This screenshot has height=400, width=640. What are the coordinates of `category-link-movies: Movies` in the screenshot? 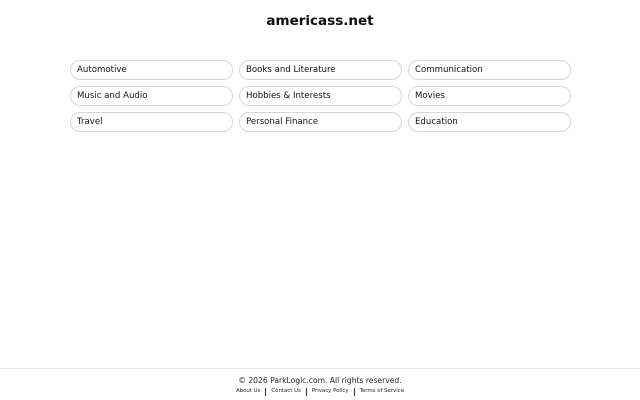 It's located at (489, 96).